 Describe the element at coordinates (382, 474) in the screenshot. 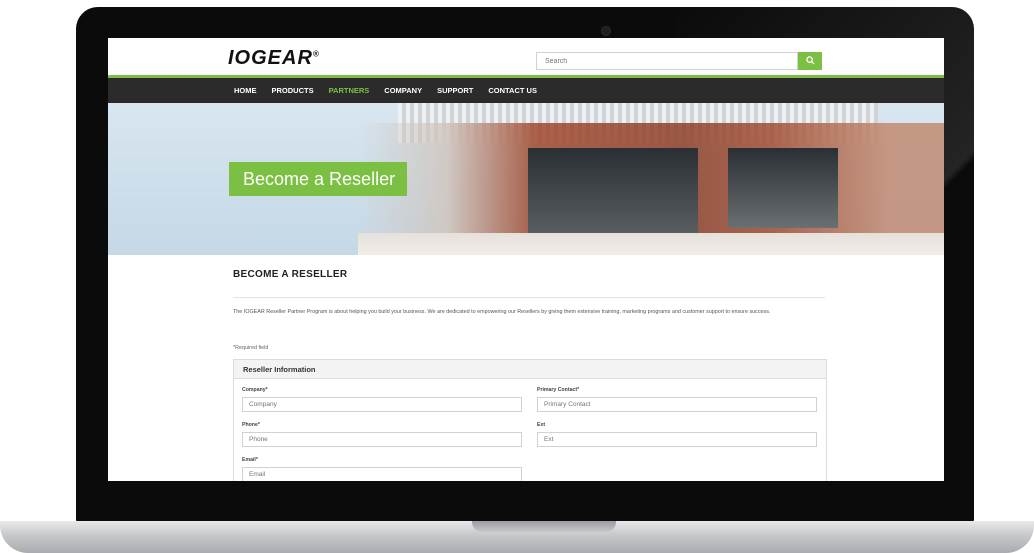

I see `email-field` at that location.